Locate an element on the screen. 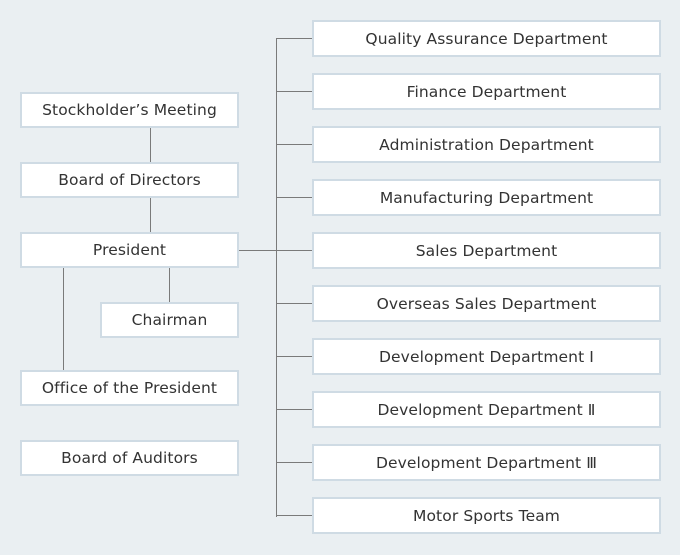 The image size is (680, 555). connector-president-chairman is located at coordinates (169, 285).